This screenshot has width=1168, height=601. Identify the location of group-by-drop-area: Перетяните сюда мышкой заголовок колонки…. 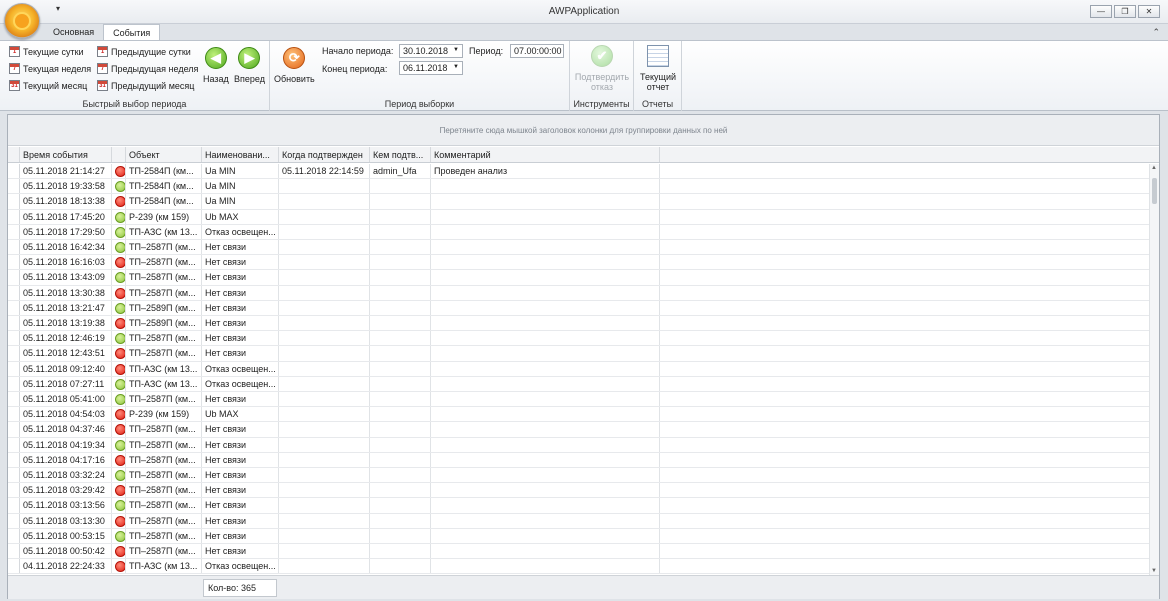
(583, 130).